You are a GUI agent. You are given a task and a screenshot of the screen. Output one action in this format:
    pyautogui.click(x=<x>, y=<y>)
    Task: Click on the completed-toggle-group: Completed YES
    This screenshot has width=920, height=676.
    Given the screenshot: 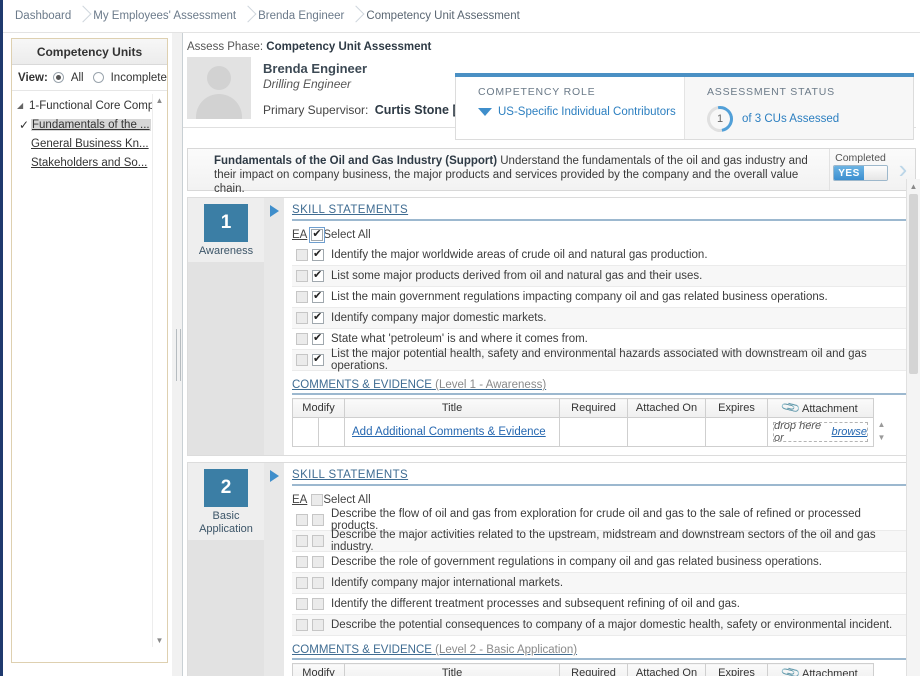 What is the action you would take?
    pyautogui.click(x=860, y=169)
    